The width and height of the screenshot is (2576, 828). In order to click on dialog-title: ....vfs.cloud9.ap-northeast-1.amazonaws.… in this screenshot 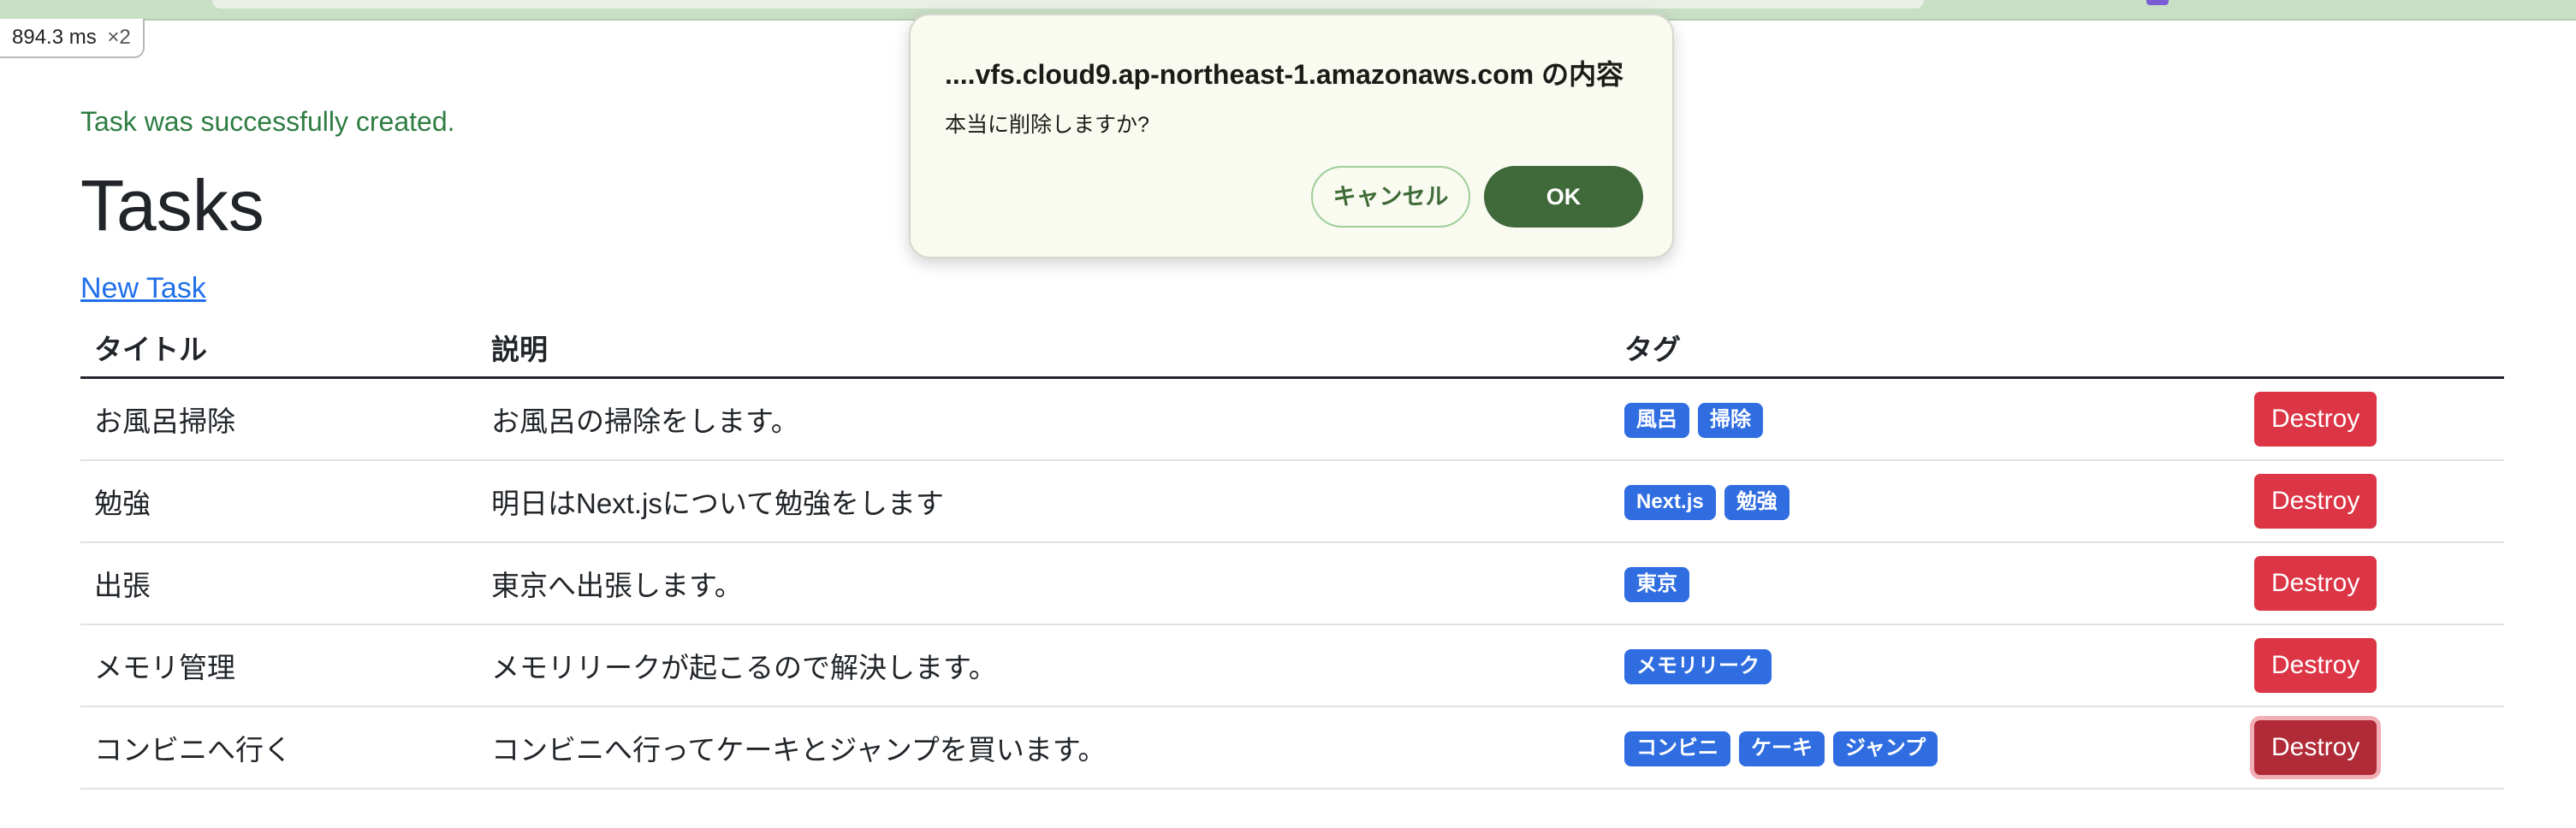, I will do `click(1284, 74)`.